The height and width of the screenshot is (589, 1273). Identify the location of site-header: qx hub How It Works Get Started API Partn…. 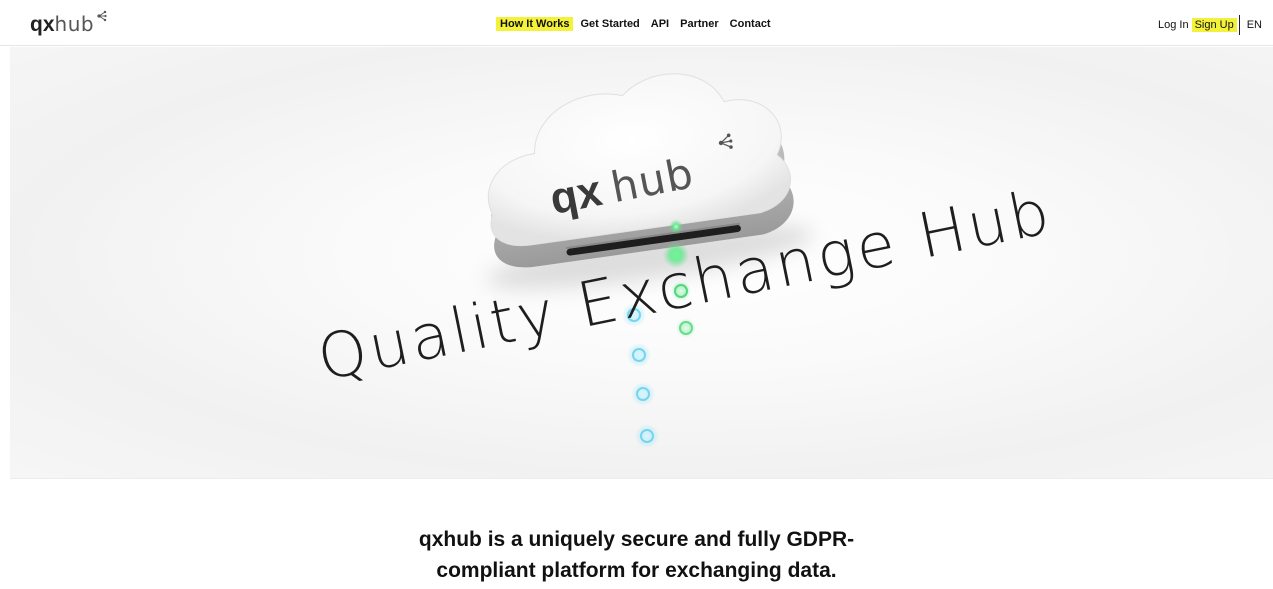
(636, 23).